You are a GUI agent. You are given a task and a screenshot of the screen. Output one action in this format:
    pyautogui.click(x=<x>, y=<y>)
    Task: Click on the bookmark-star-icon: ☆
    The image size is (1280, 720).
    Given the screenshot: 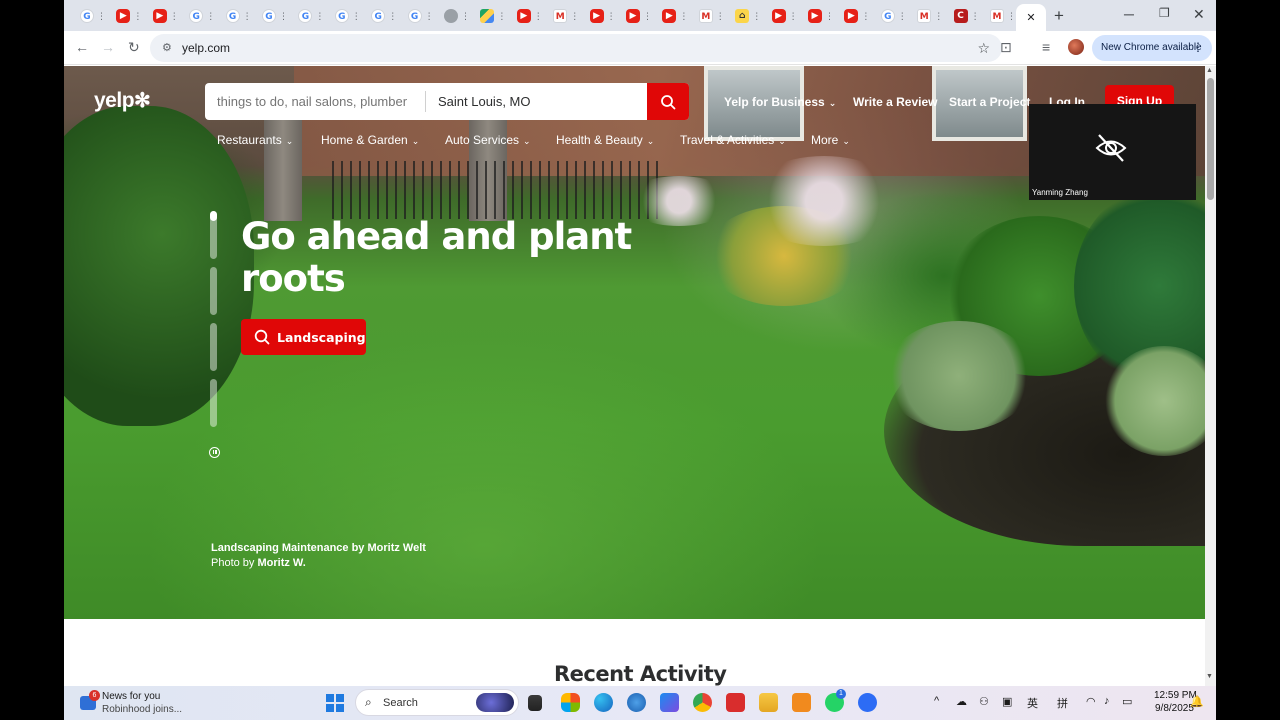 What is the action you would take?
    pyautogui.click(x=983, y=48)
    